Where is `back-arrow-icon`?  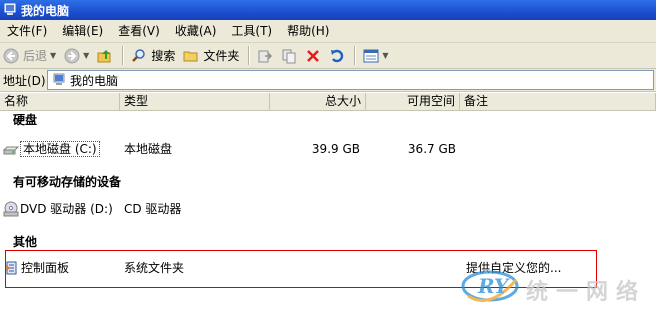 back-arrow-icon is located at coordinates (11, 55).